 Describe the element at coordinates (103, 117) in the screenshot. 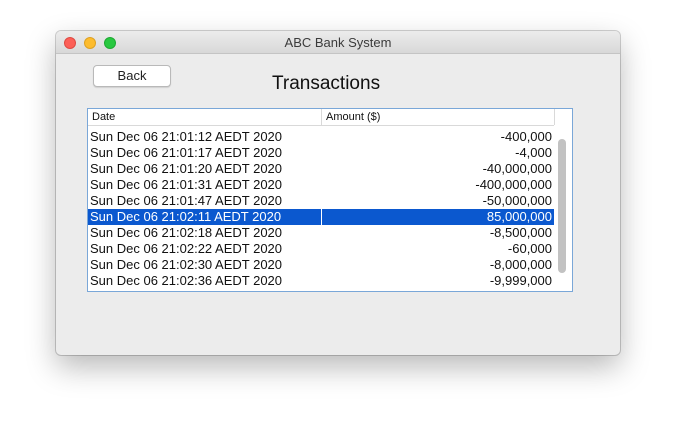

I see `column-header-date: Date` at that location.